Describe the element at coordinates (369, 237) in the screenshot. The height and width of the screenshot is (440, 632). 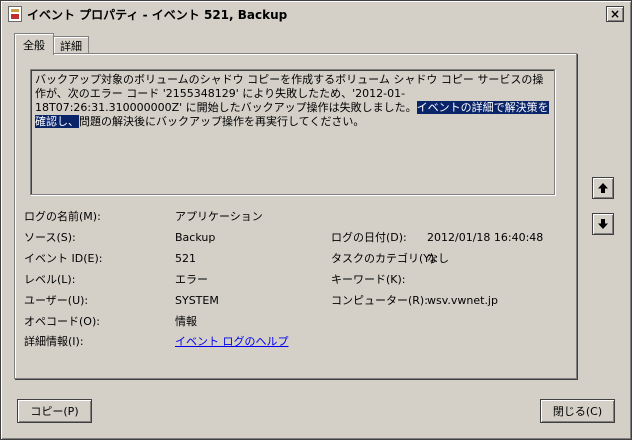
I see `logged-date-label: ログの日付(D):` at that location.